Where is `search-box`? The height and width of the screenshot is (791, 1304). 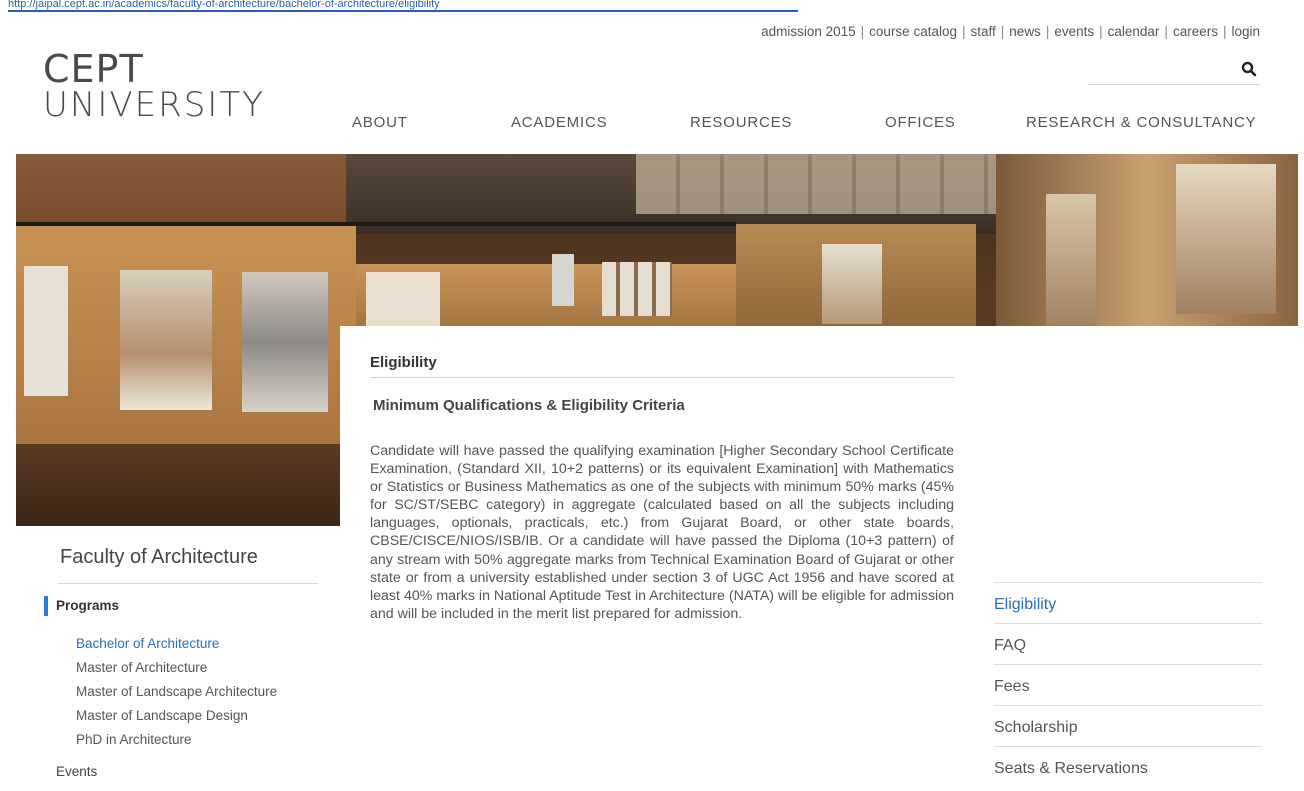 search-box is located at coordinates (1174, 70).